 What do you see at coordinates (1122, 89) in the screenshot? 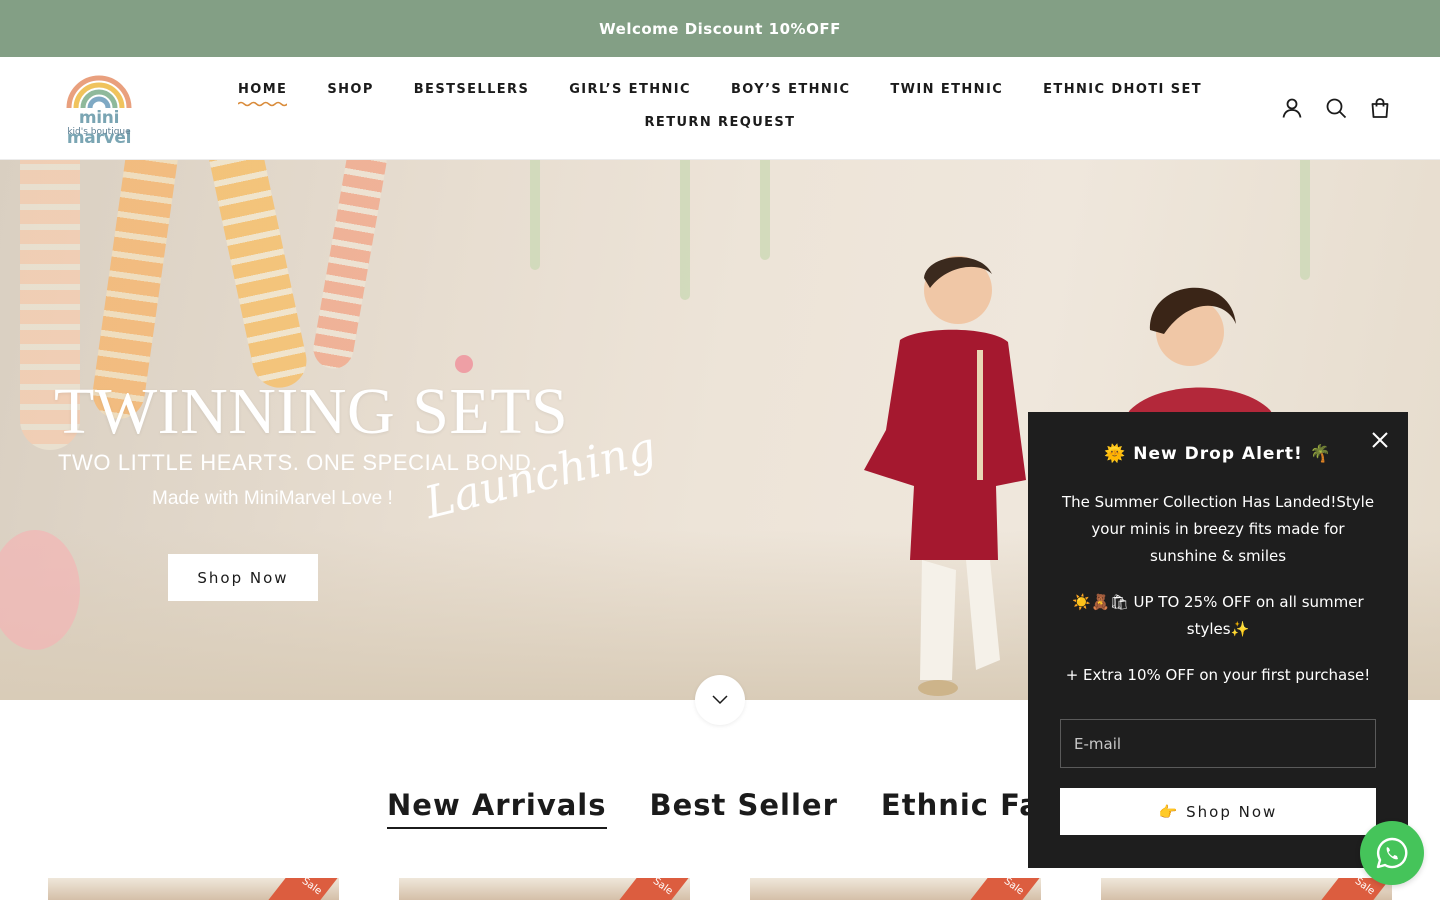
I see `nav-ethnic-dhoti-set: ETHNIC DHOTI SET` at bounding box center [1122, 89].